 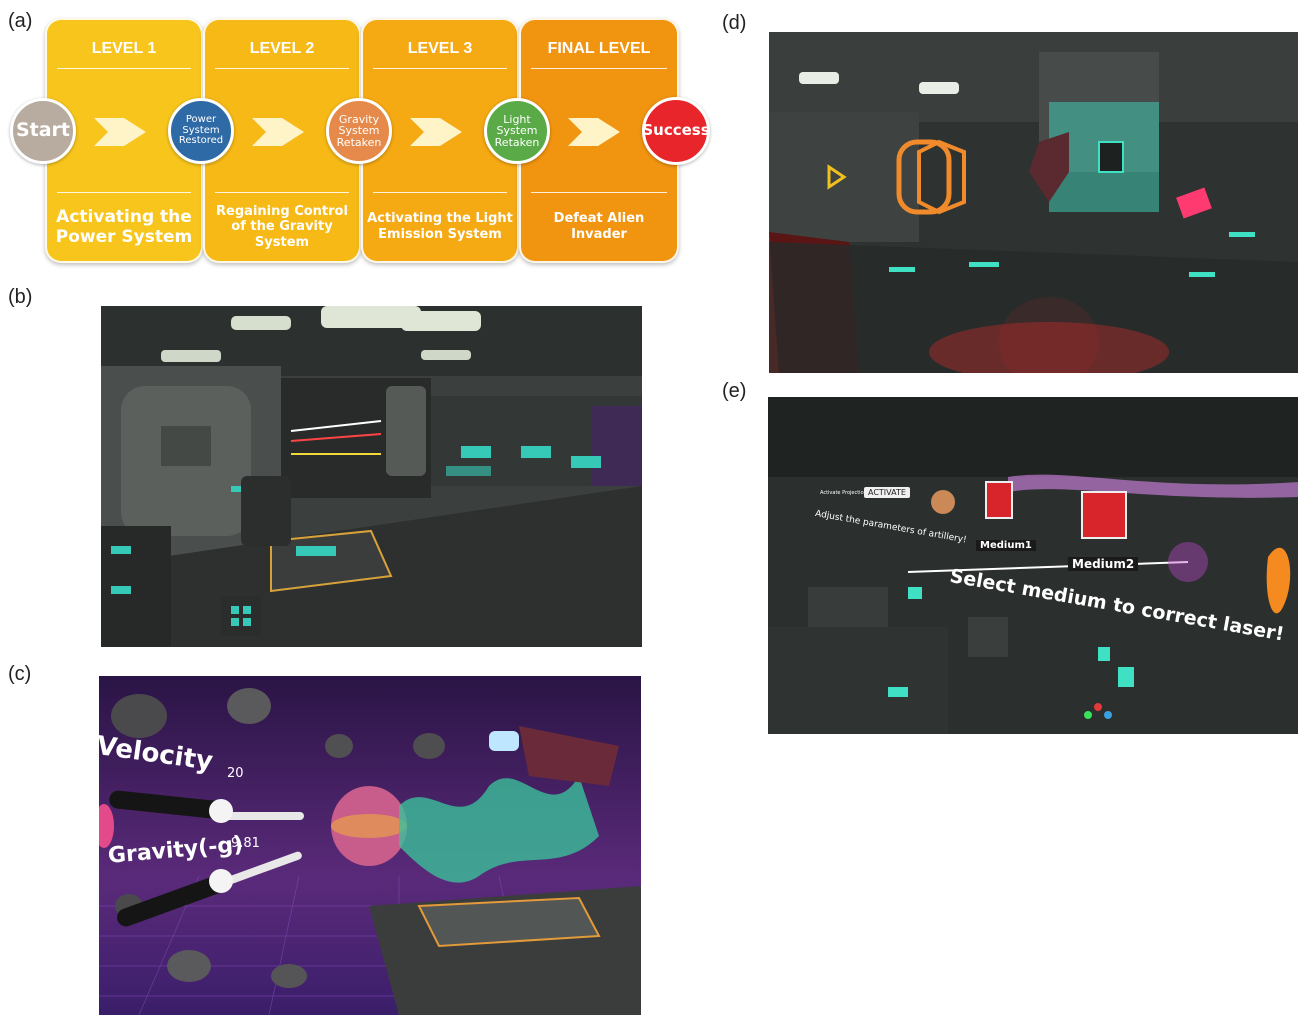 What do you see at coordinates (440, 48) in the screenshot?
I see `level-3-title: LEVEL 3` at bounding box center [440, 48].